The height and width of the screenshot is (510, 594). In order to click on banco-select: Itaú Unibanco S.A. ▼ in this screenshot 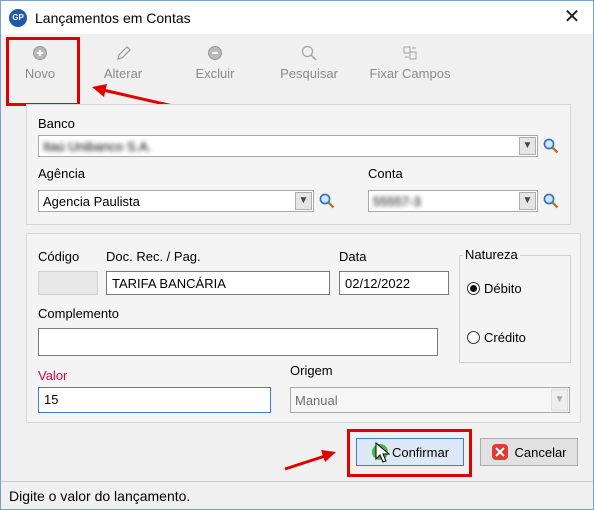, I will do `click(288, 146)`.